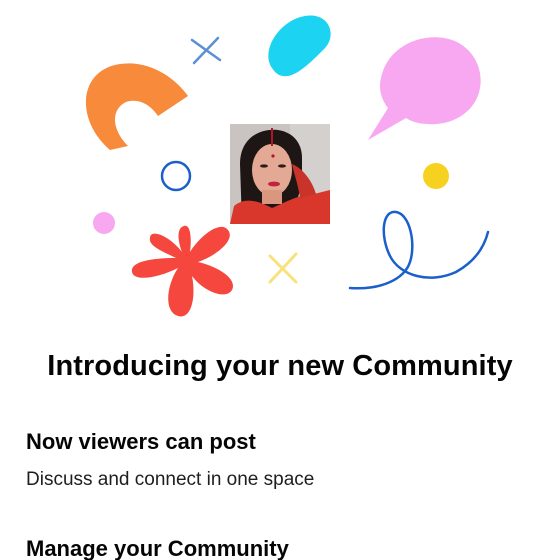 The height and width of the screenshot is (560, 560). Describe the element at coordinates (104, 223) in the screenshot. I see `pink-dot` at that location.